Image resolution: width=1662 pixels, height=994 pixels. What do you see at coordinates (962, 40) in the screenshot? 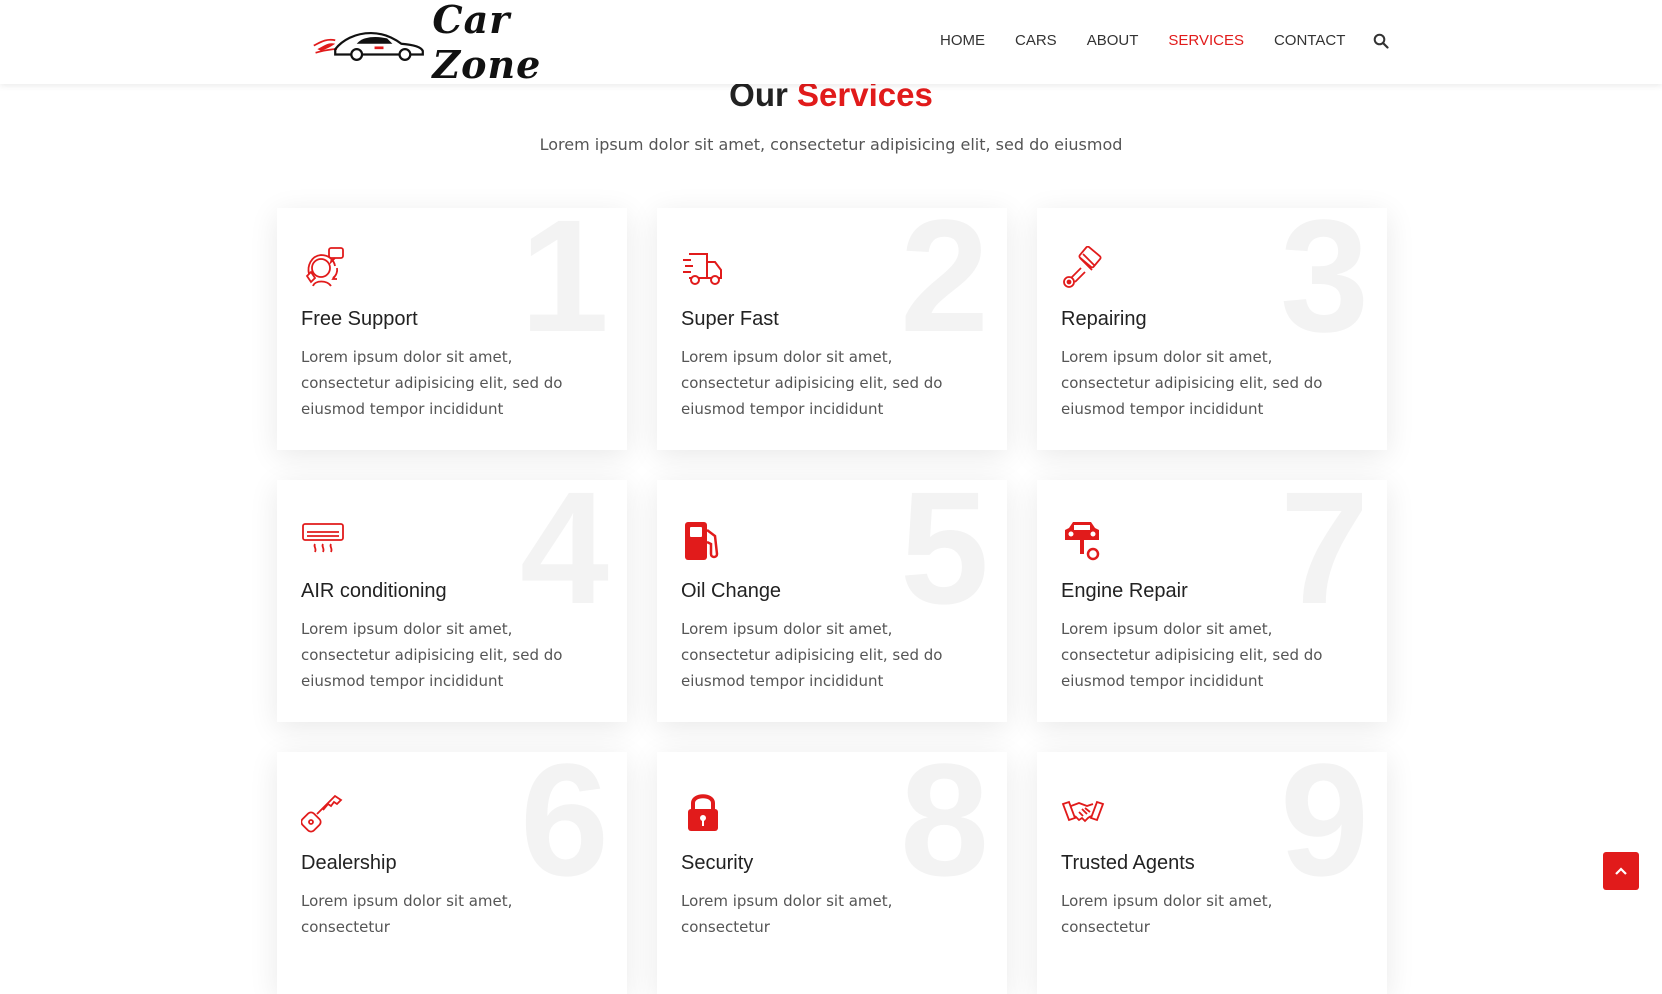
I see `nav-item-home: HOME` at bounding box center [962, 40].